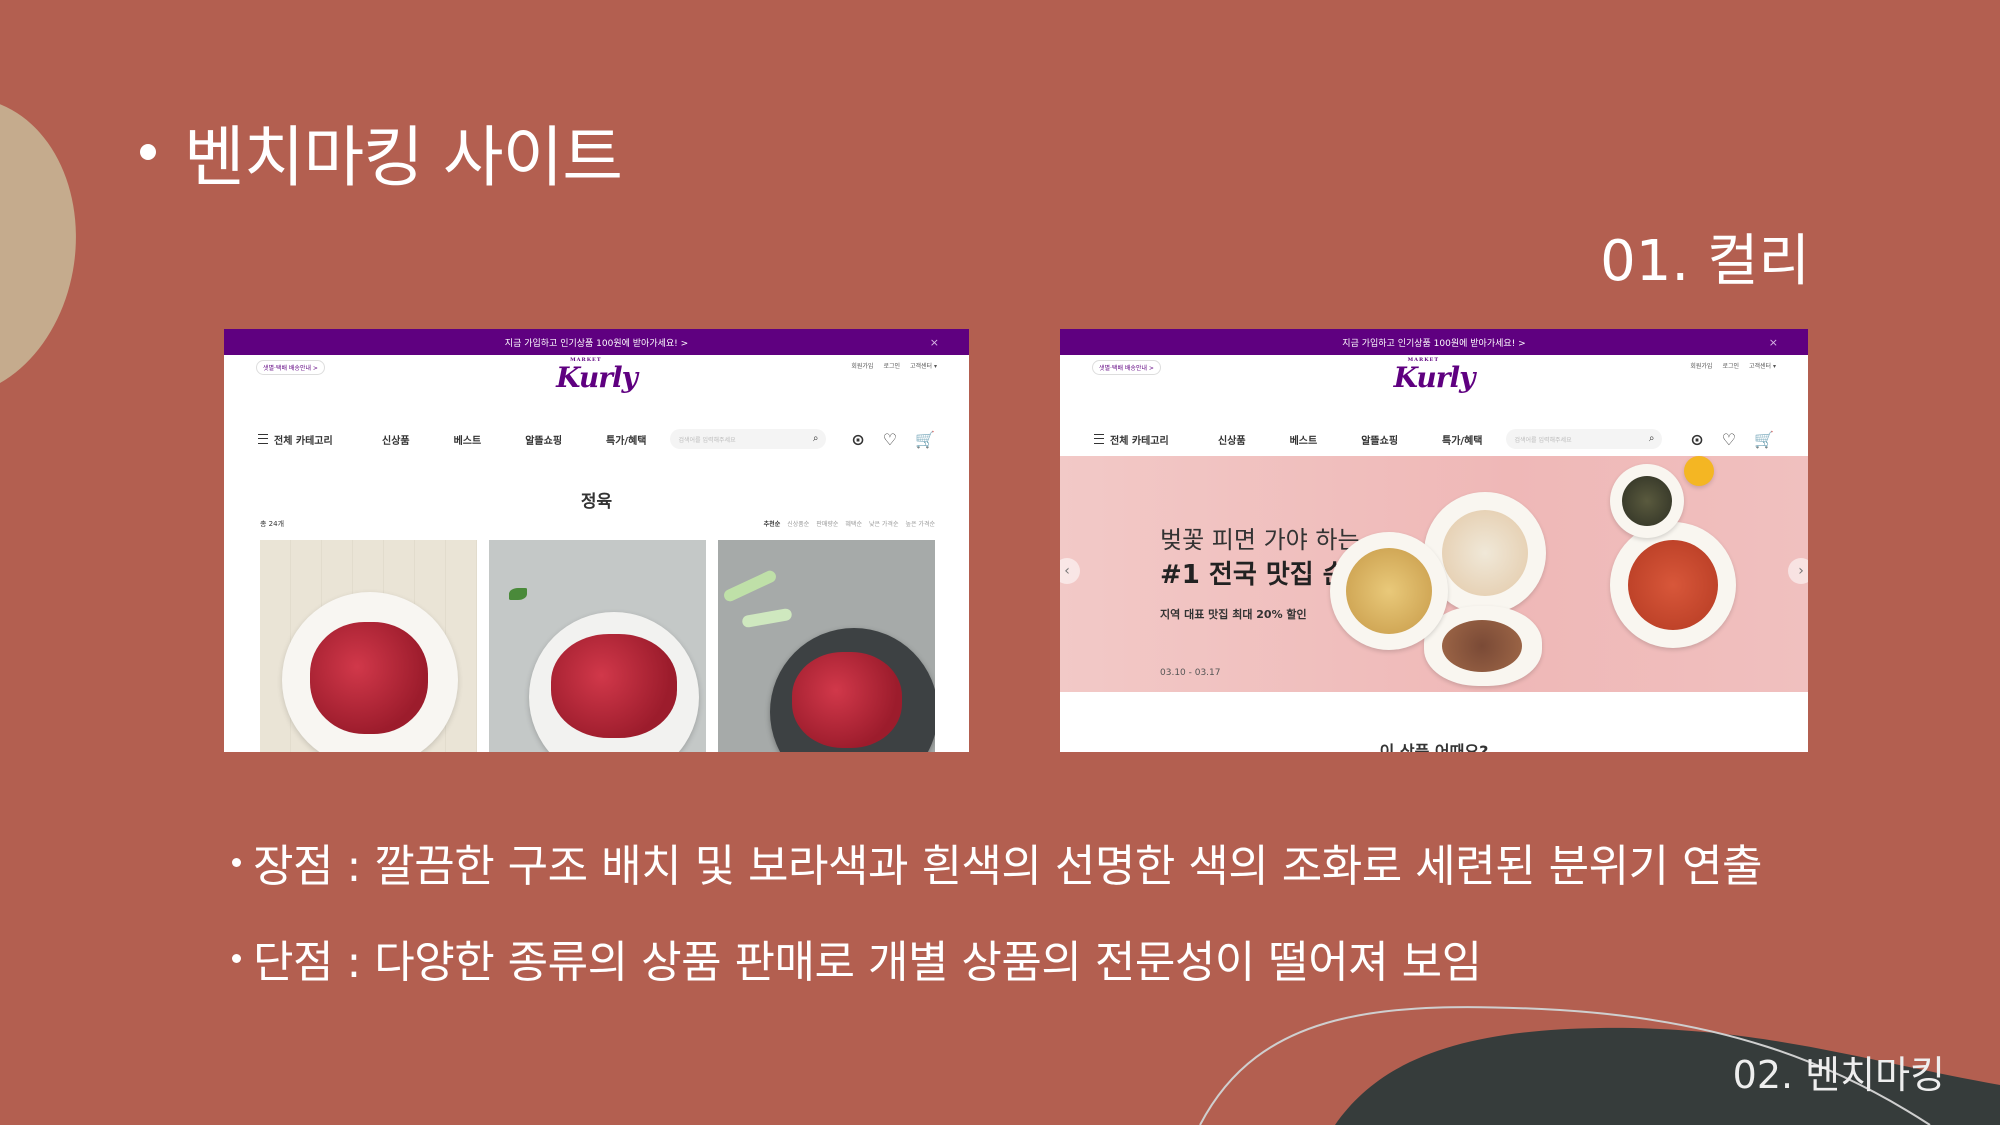  I want to click on sort-popular: 판매량순, so click(827, 523).